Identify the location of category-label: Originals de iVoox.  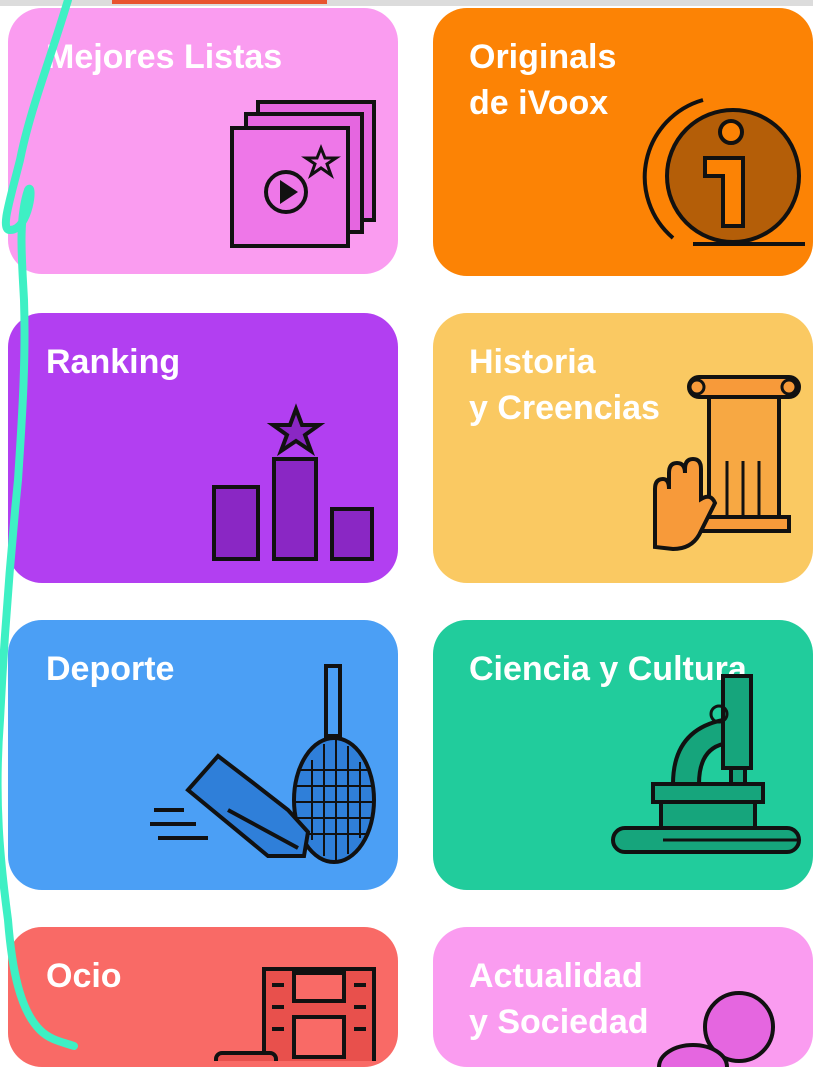
(543, 80).